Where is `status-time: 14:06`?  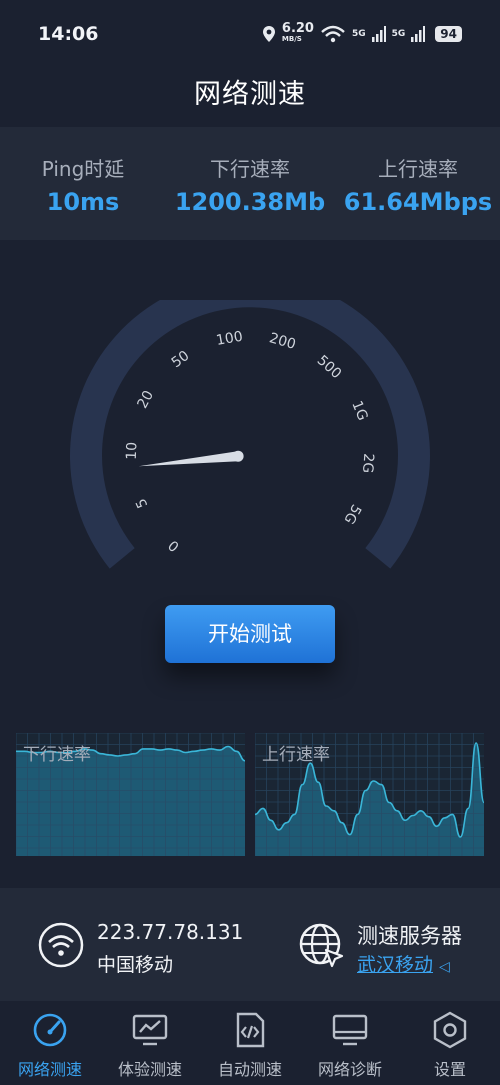 status-time: 14:06 is located at coordinates (68, 34).